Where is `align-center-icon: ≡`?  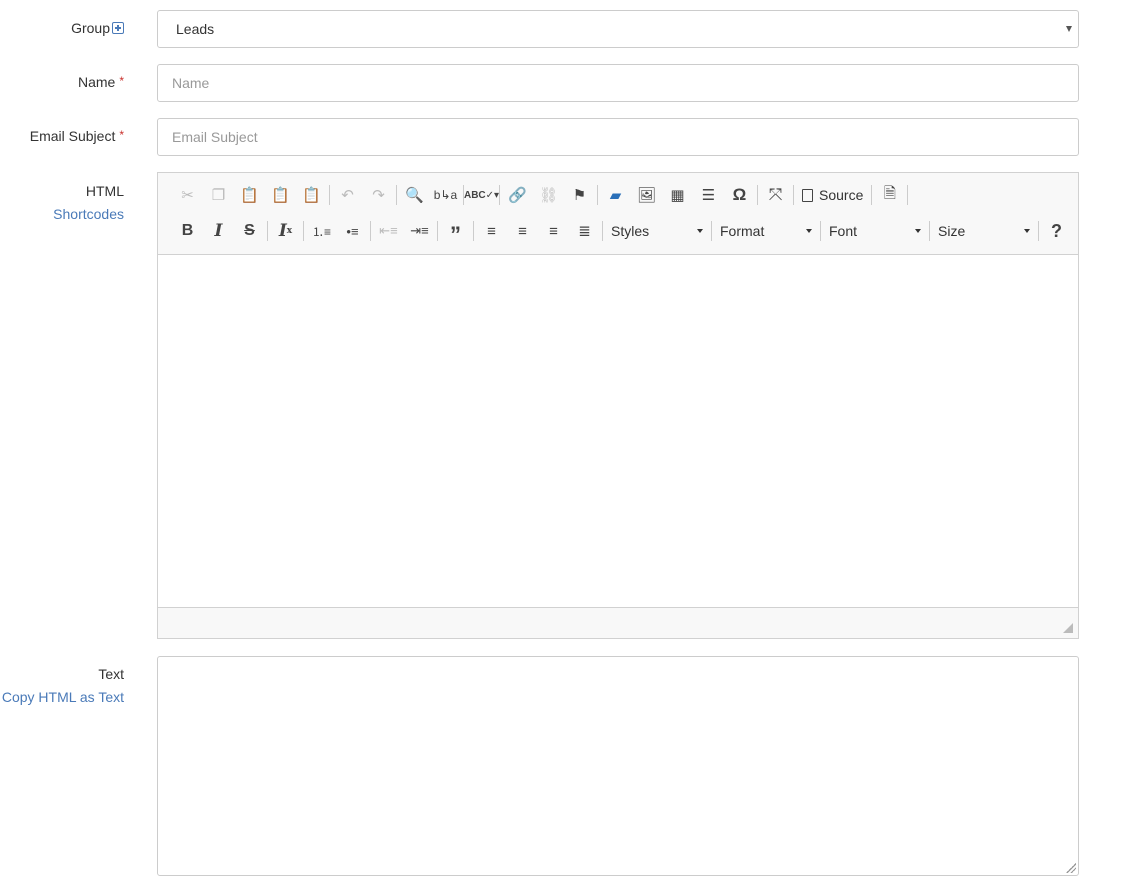 align-center-icon: ≡ is located at coordinates (522, 231).